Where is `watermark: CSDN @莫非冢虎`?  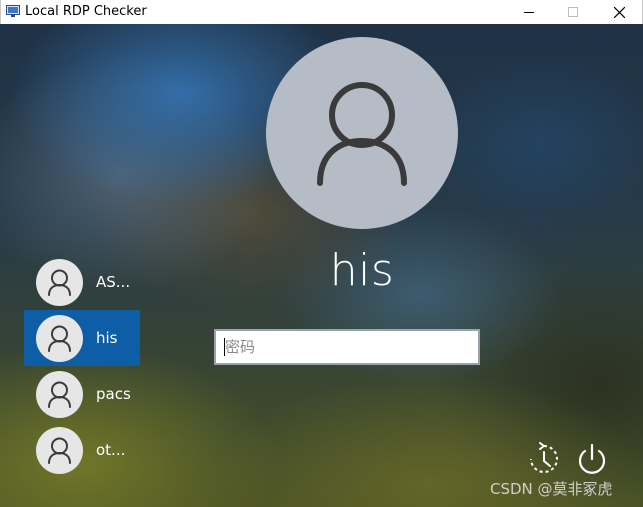 watermark: CSDN @莫非冢虎 is located at coordinates (551, 489).